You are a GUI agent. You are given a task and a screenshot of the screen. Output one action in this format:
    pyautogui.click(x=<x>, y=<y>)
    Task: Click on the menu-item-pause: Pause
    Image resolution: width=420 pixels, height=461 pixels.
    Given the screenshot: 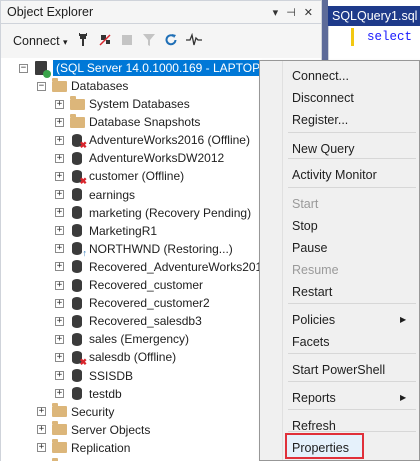 What is the action you would take?
    pyautogui.click(x=309, y=248)
    